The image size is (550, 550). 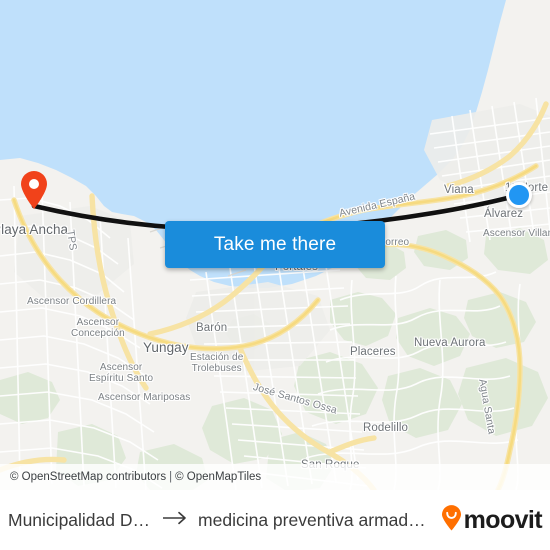 What do you see at coordinates (218, 477) in the screenshot?
I see `openmaptiles-attribution-link: © OpenMapTiles` at bounding box center [218, 477].